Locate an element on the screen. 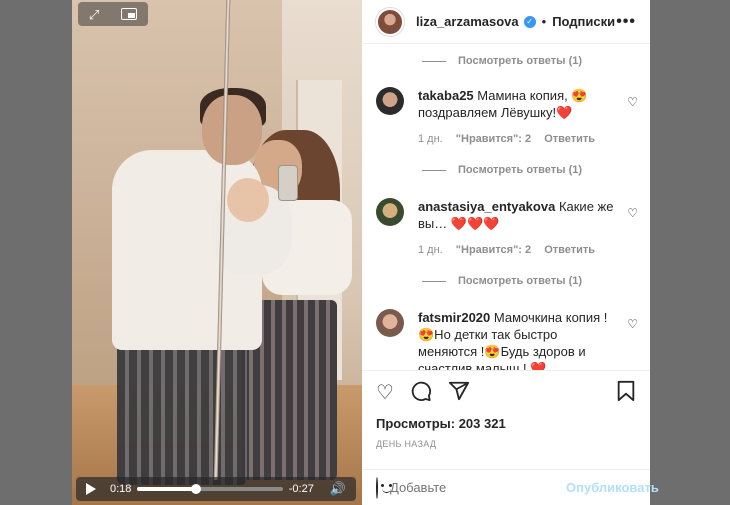  bookmark-icon is located at coordinates (626, 393).